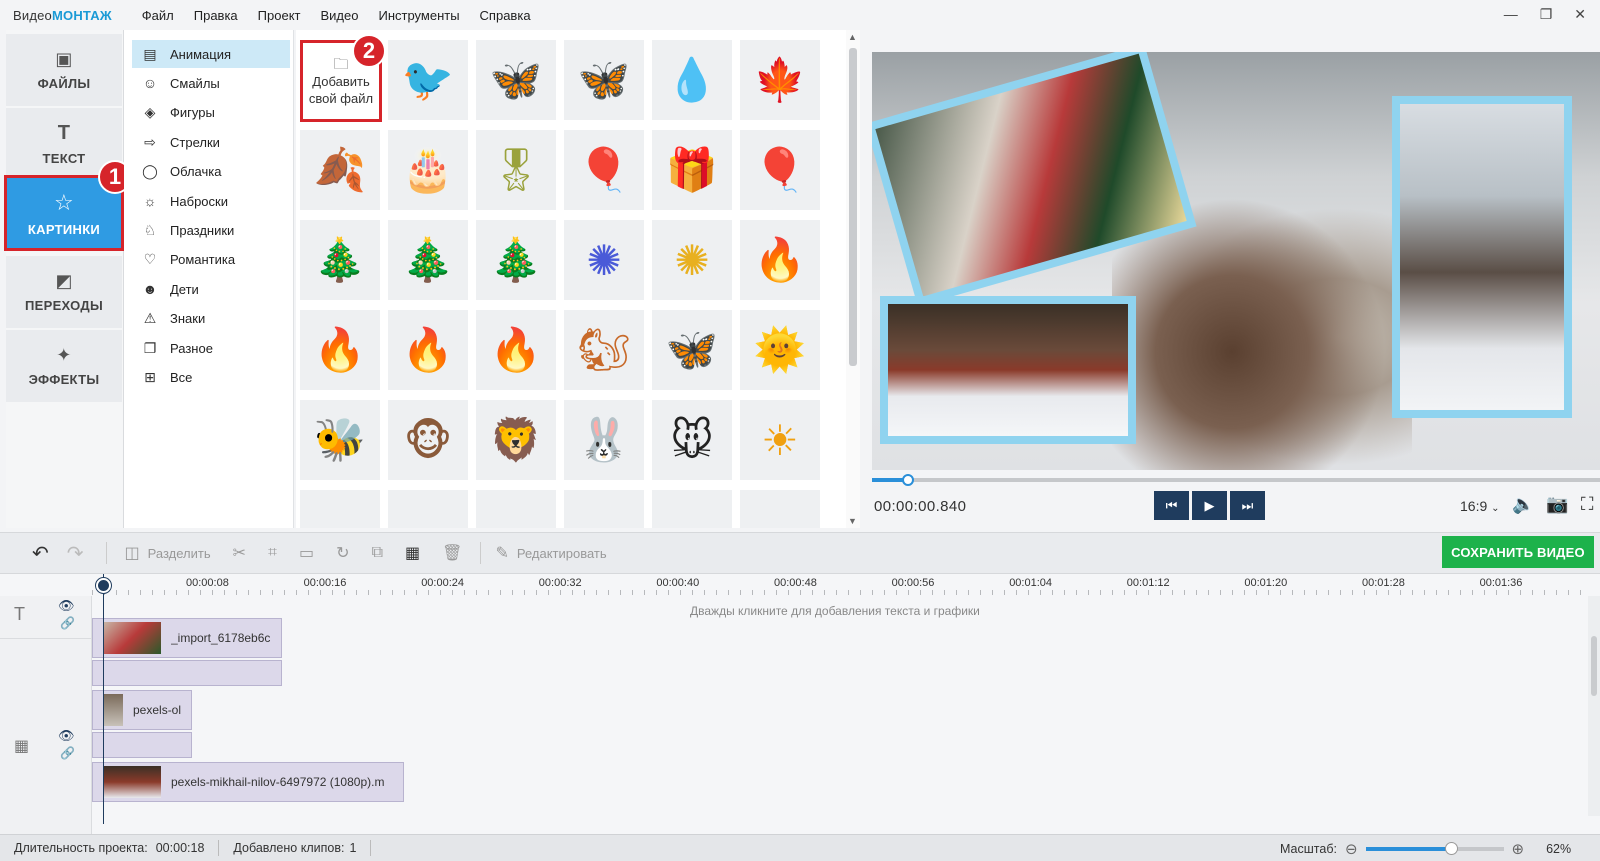 The image size is (1600, 861). I want to click on category-item: ◈ Фигуры, so click(211, 113).